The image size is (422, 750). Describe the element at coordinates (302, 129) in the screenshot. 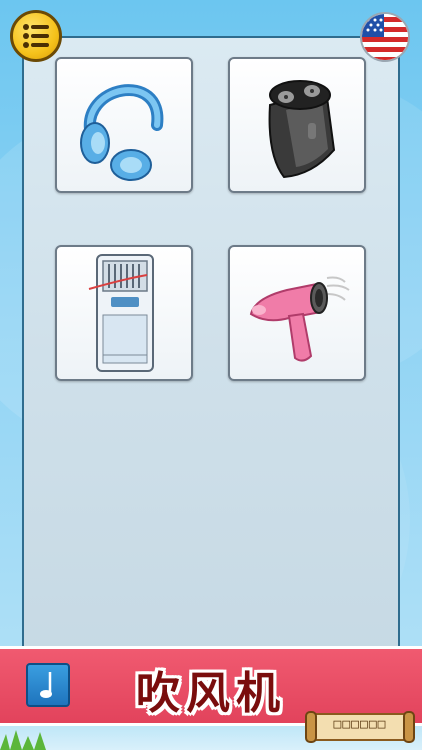

I see `shaver-icon` at that location.